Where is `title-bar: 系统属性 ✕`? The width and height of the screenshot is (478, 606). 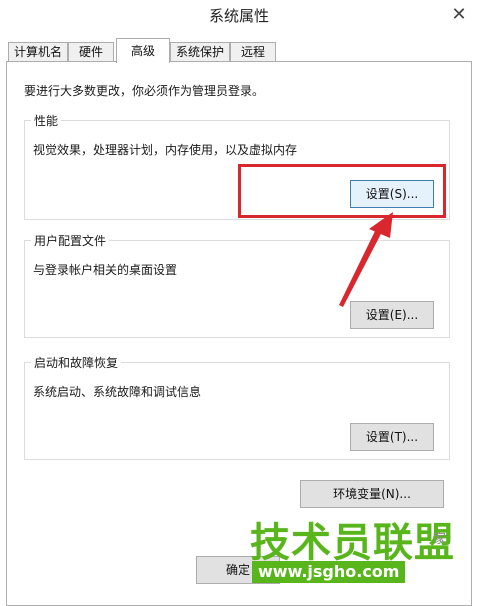 title-bar: 系统属性 ✕ is located at coordinates (239, 15).